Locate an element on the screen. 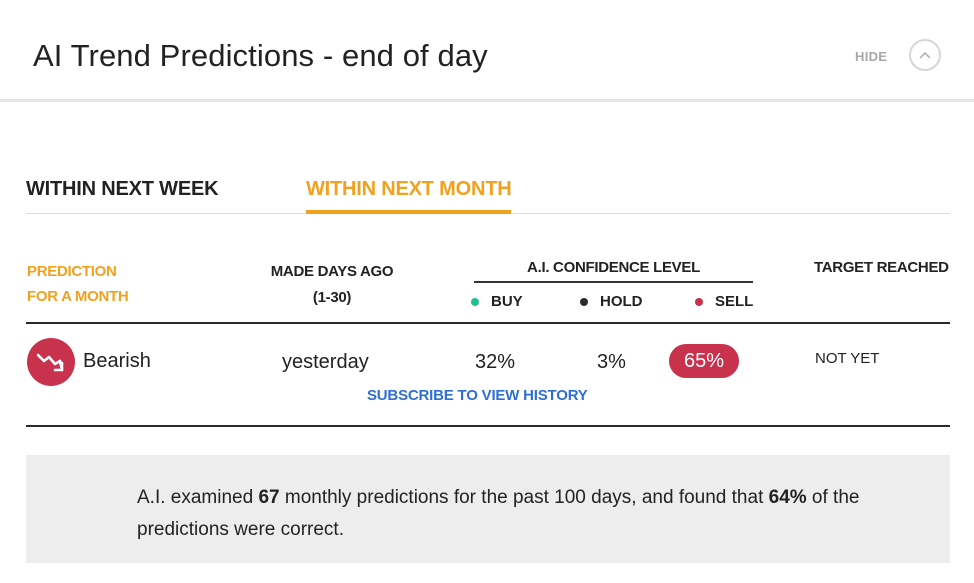  column-header-days-line1: MADE DAYS AGO is located at coordinates (332, 271).